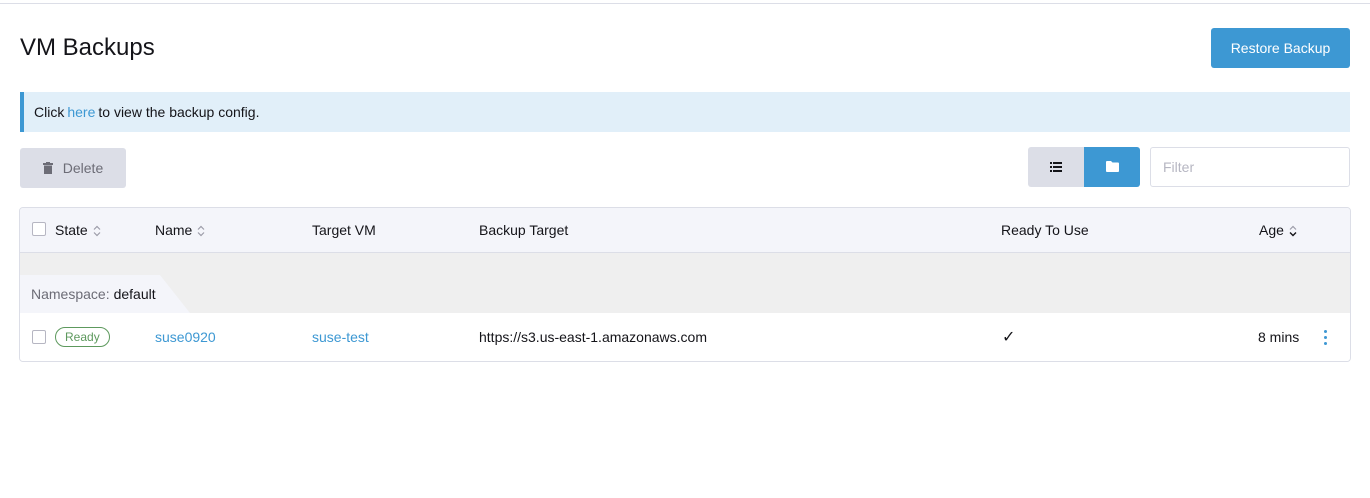 This screenshot has width=1370, height=498. I want to click on group-by-namespace-button, so click(1112, 167).